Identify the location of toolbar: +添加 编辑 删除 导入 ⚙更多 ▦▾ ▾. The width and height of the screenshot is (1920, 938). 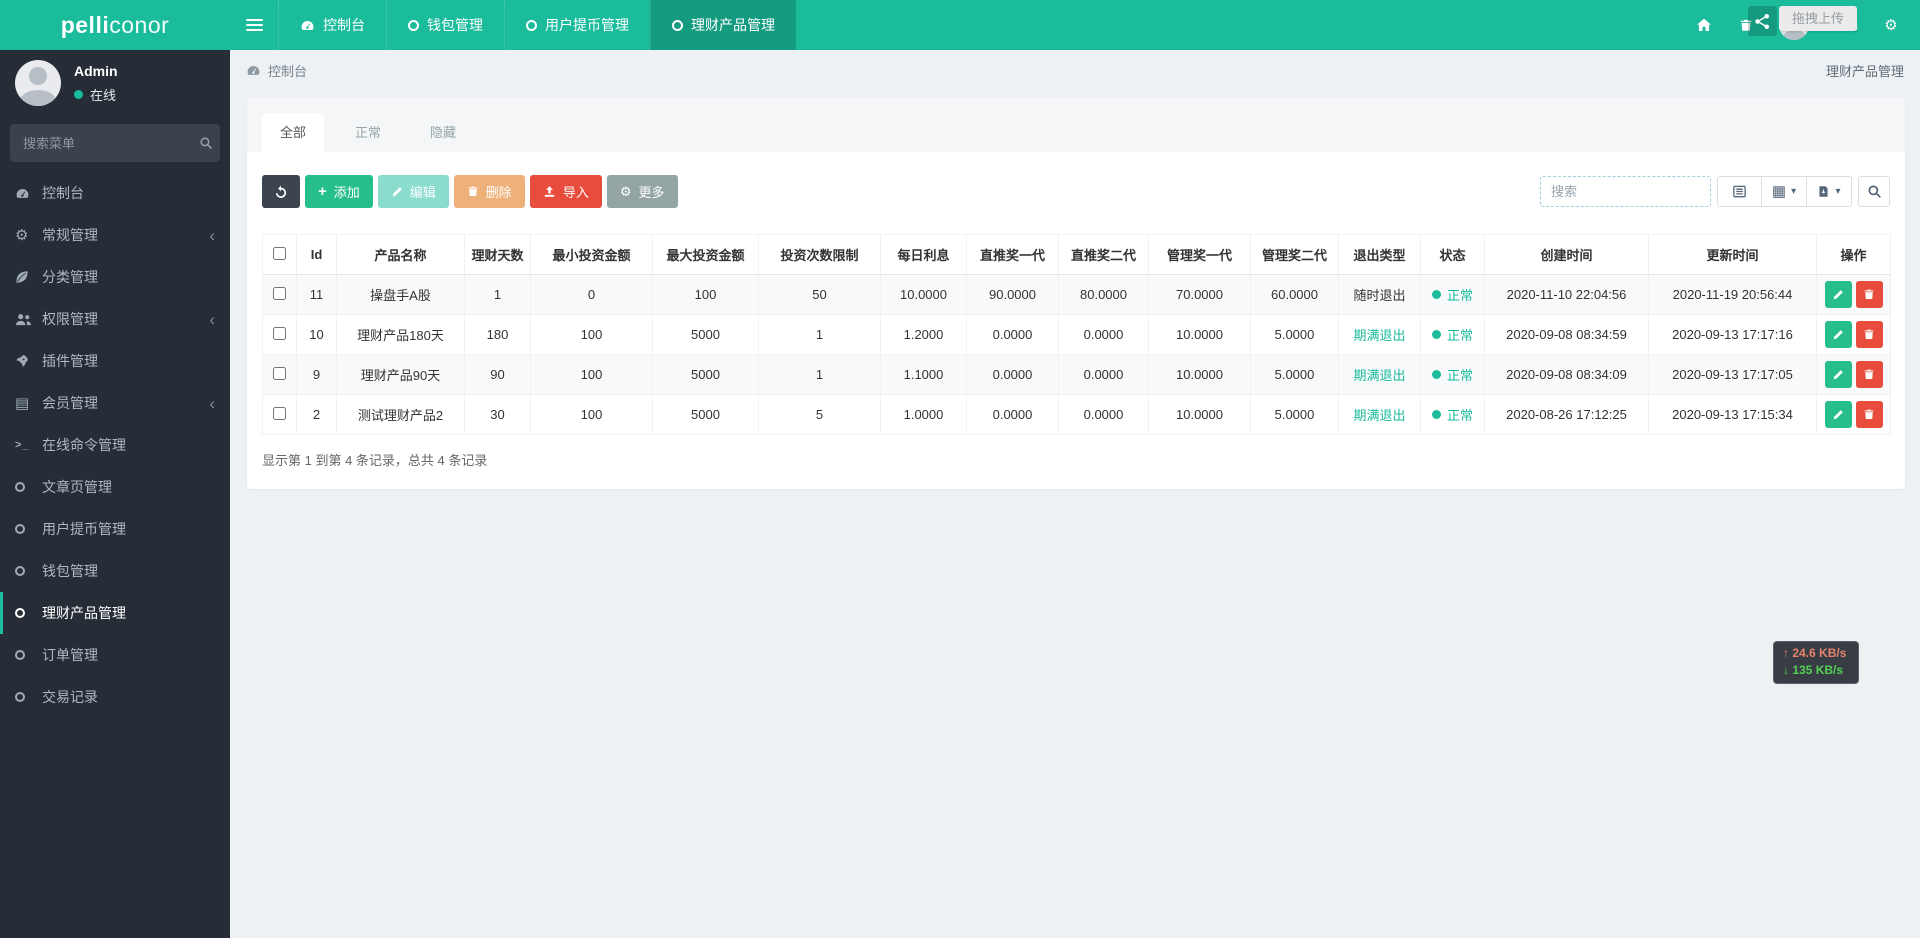
(1076, 191).